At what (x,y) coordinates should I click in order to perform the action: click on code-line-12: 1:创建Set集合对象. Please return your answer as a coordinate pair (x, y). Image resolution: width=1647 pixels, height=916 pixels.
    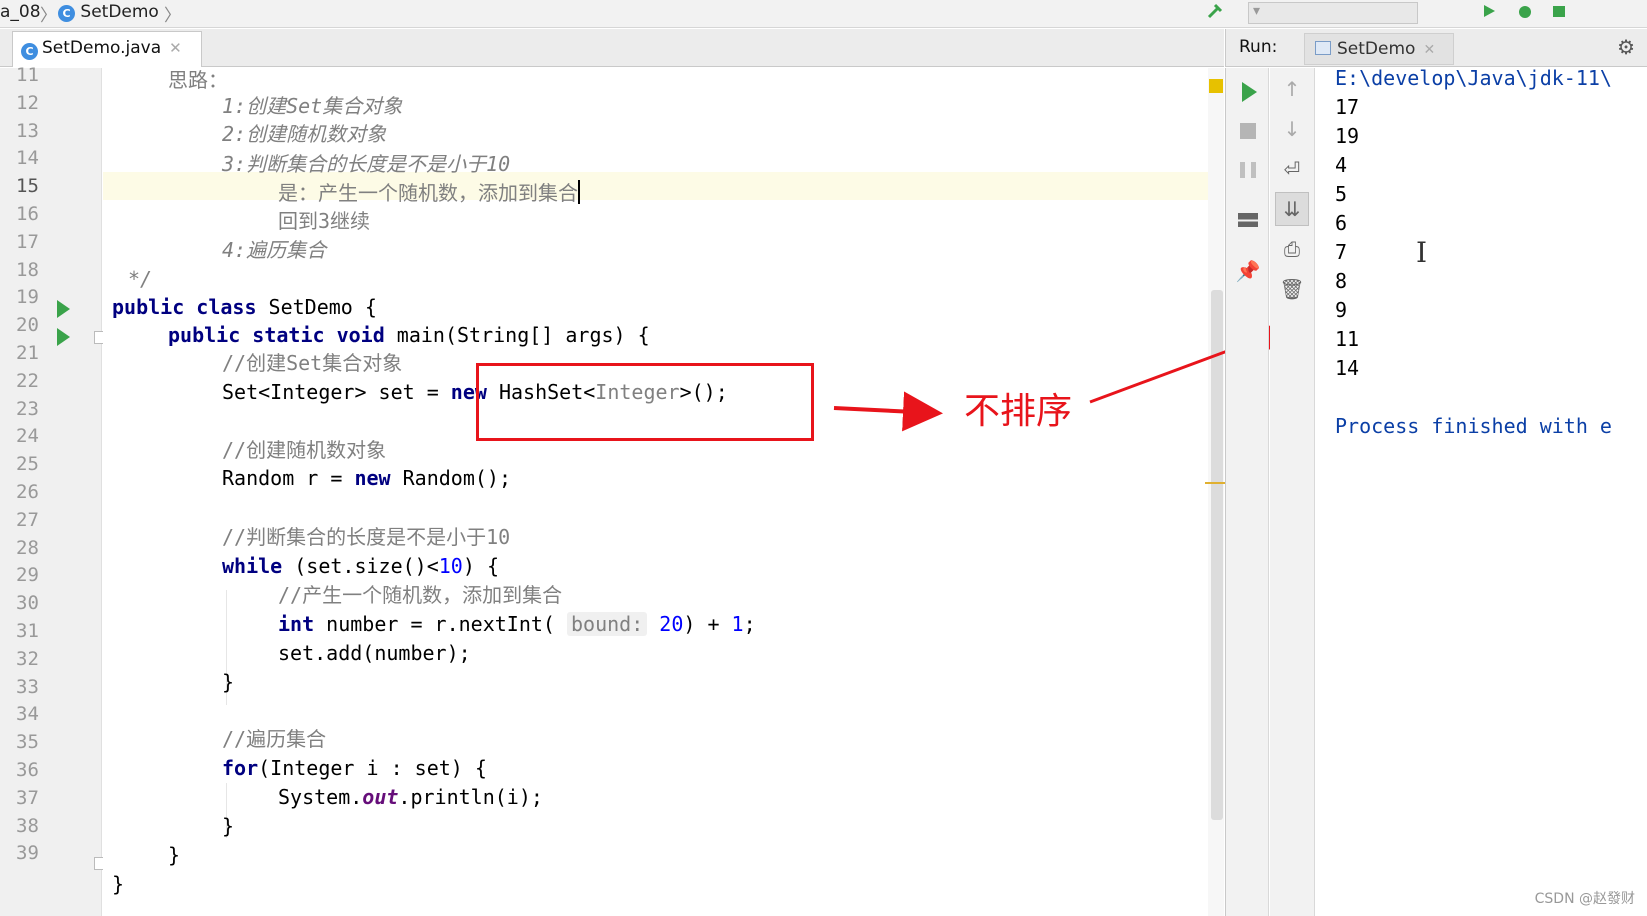
    Looking at the image, I should click on (312, 106).